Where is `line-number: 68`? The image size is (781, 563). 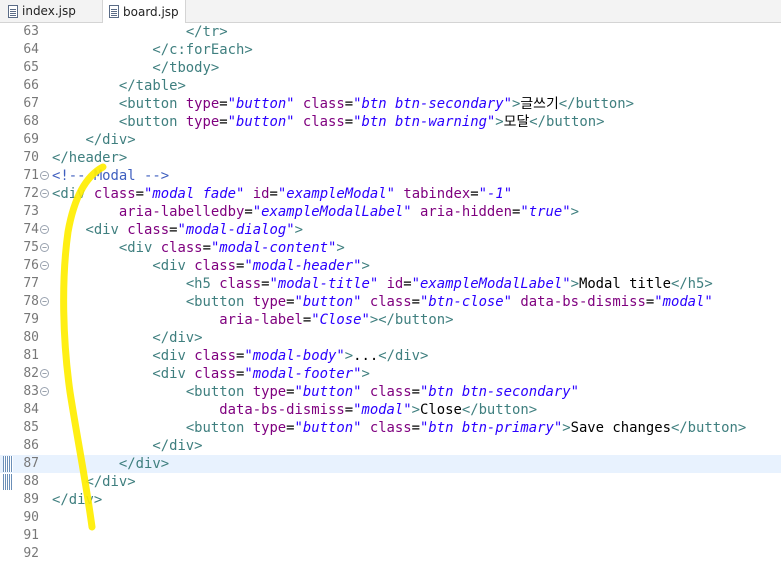
line-number: 68 is located at coordinates (31, 121).